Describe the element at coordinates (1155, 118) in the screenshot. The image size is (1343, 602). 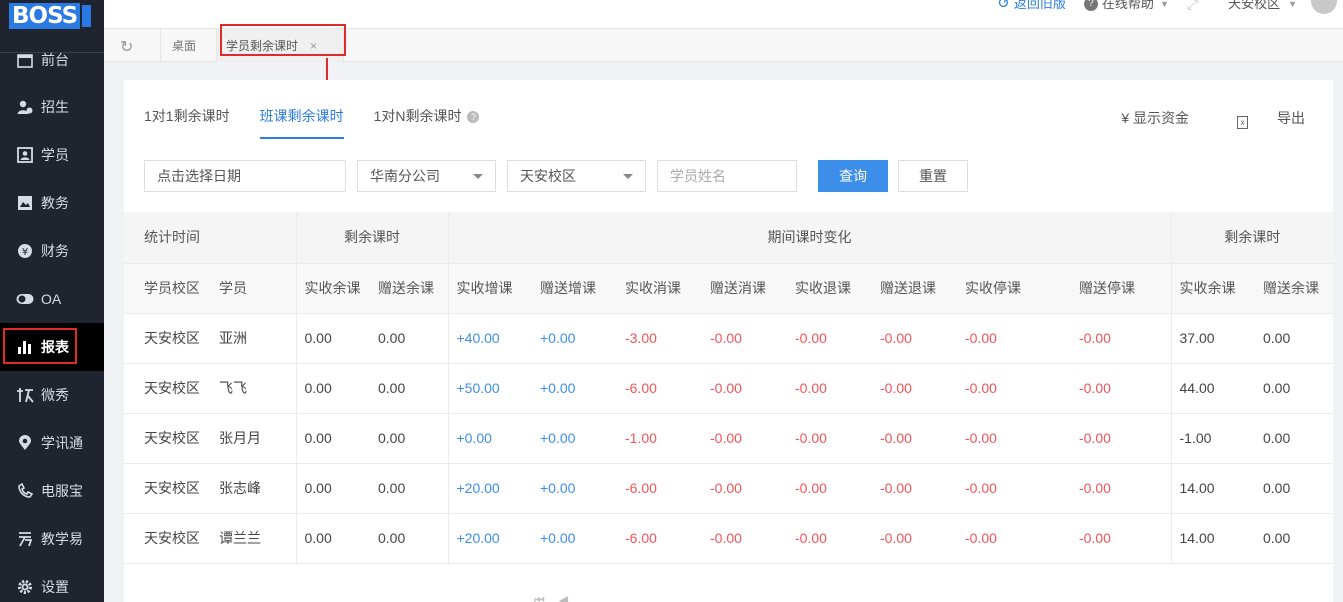
I see `show-funds-button: ¥ 显示资金` at that location.